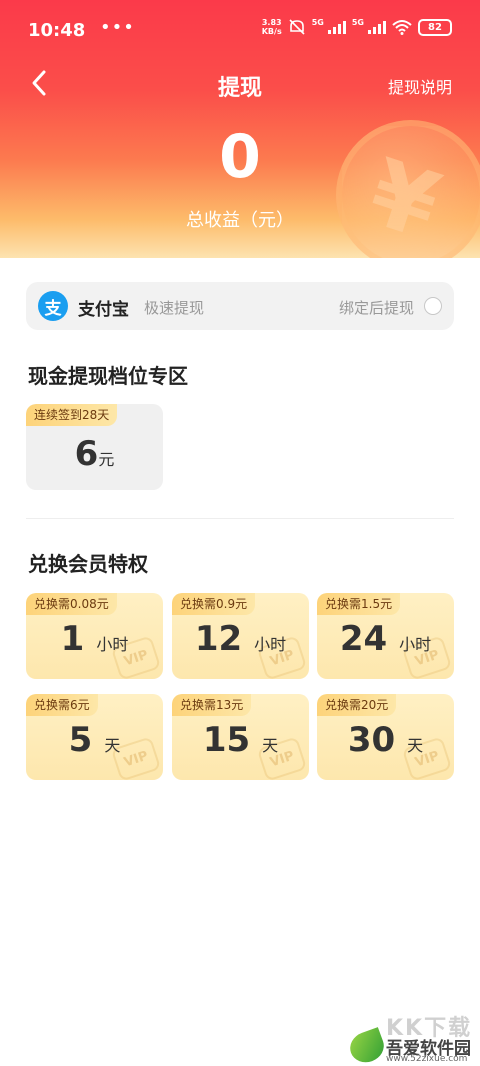 This screenshot has height=1066, width=480. I want to click on vip-option-card: VIP 兑换需1.5元 24 小时, so click(385, 636).